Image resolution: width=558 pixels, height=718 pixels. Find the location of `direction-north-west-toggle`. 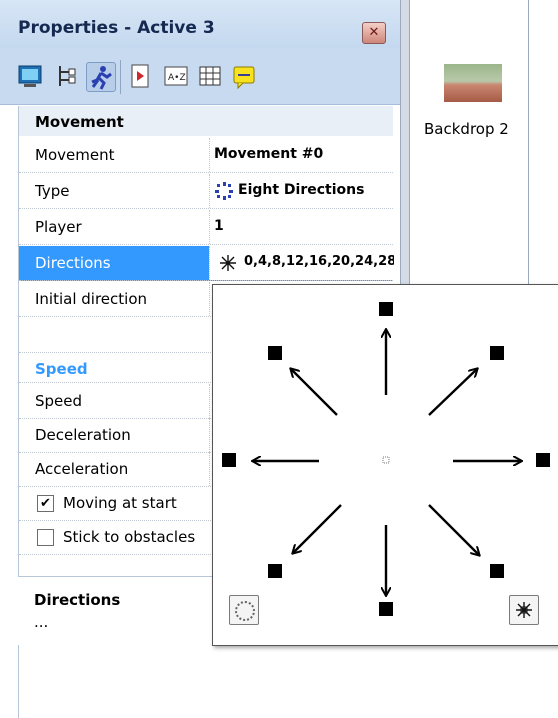

direction-north-west-toggle is located at coordinates (275, 353).